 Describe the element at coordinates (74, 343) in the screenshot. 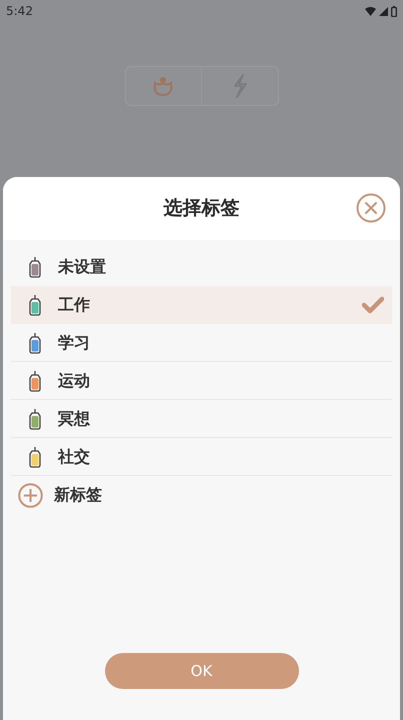

I see `tag-label: 学习` at that location.